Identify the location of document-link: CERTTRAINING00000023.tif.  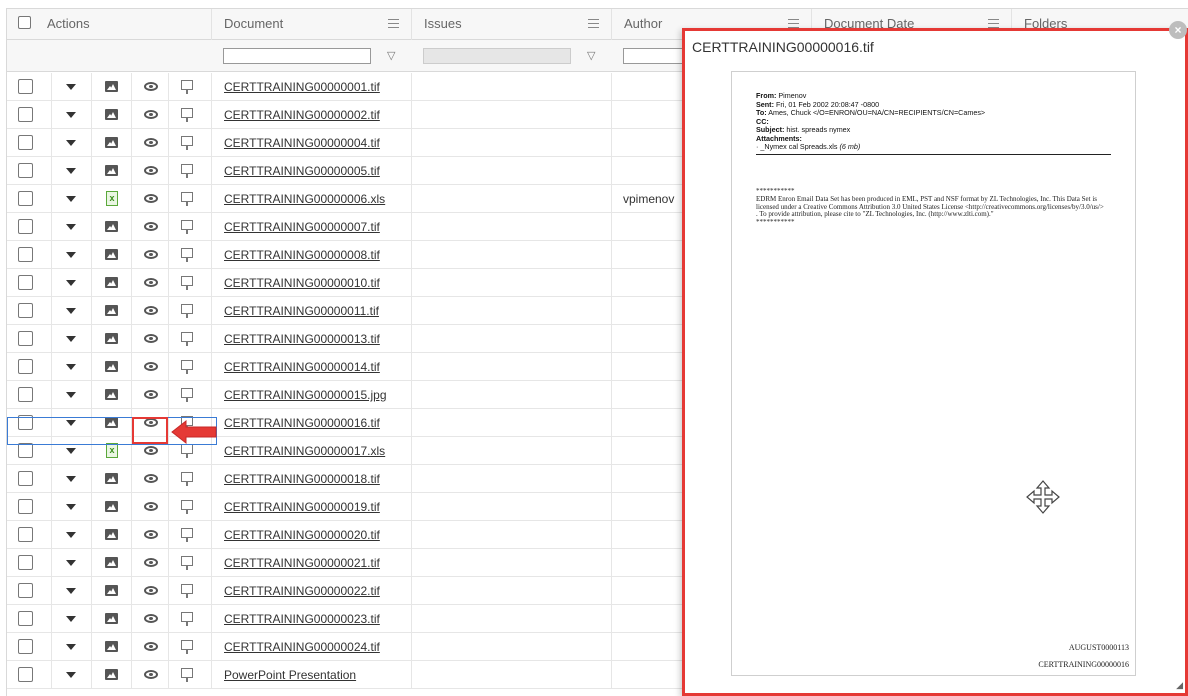
(302, 619).